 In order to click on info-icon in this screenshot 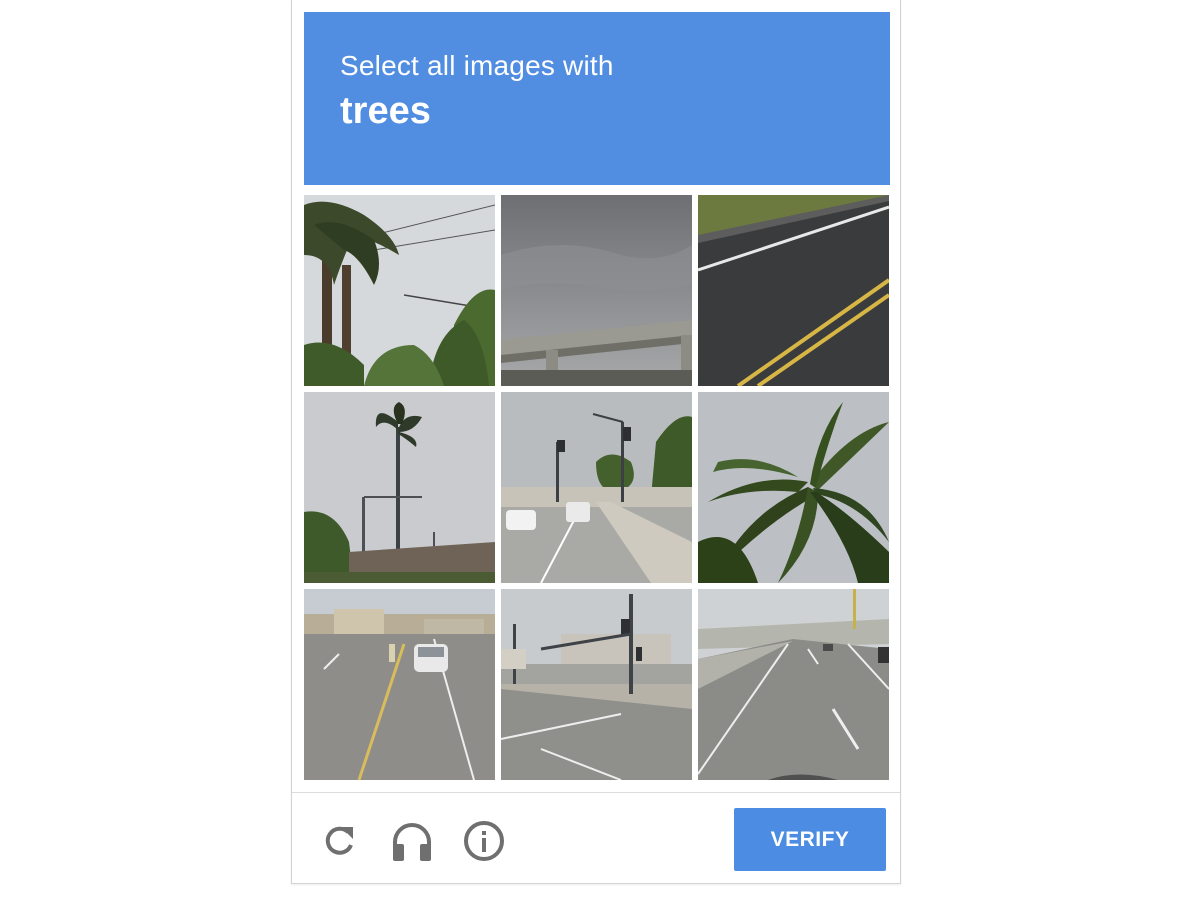, I will do `click(484, 841)`.